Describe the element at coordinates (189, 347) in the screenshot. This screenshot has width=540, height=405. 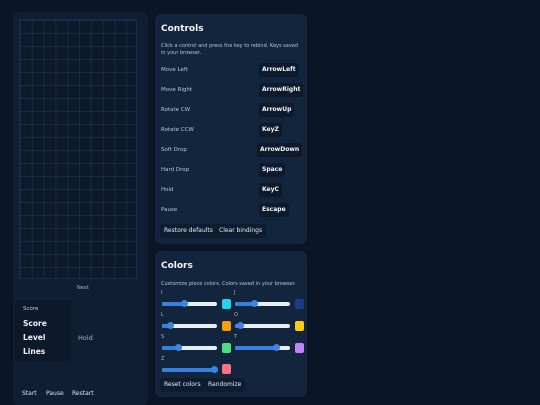
I see `slider-s` at that location.